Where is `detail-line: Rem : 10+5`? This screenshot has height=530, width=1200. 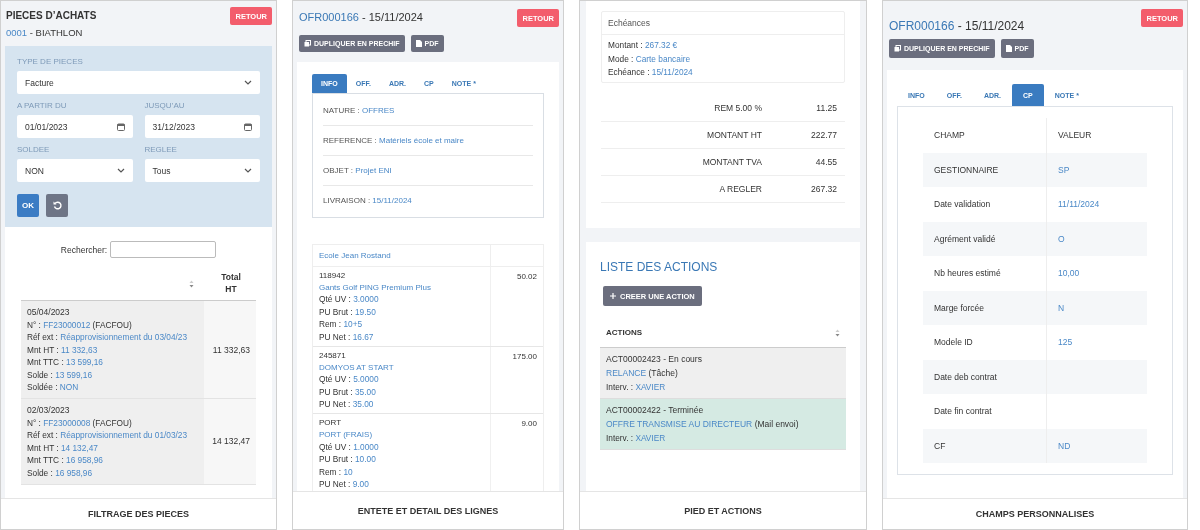
detail-line: Rem : 10+5 is located at coordinates (341, 324).